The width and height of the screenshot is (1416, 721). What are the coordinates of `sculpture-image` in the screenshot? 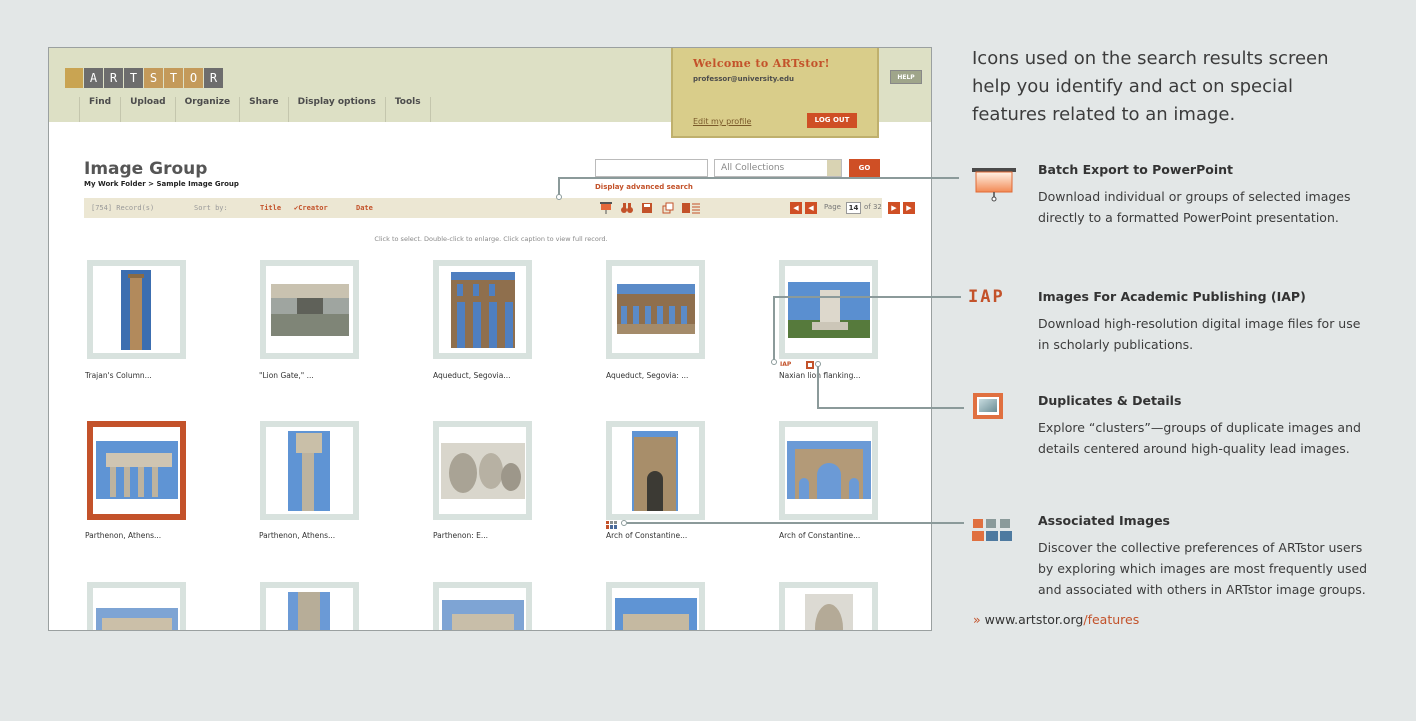 It's located at (829, 612).